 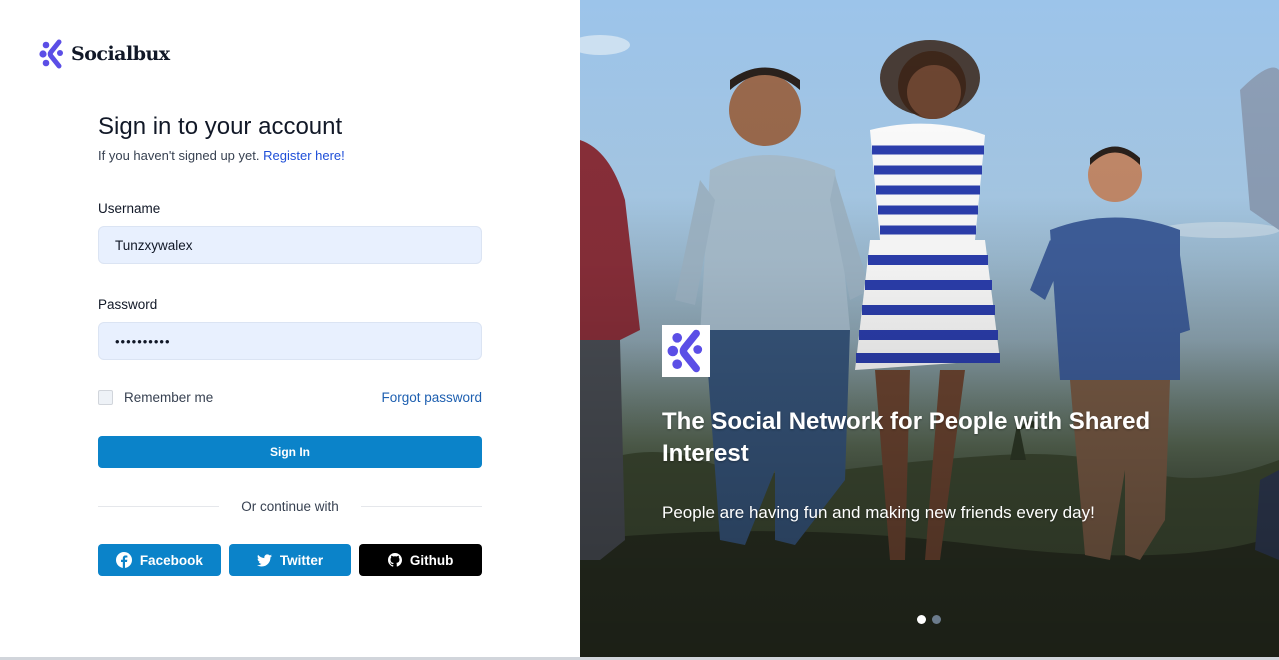 I want to click on twitter-button: Twitter, so click(x=290, y=560).